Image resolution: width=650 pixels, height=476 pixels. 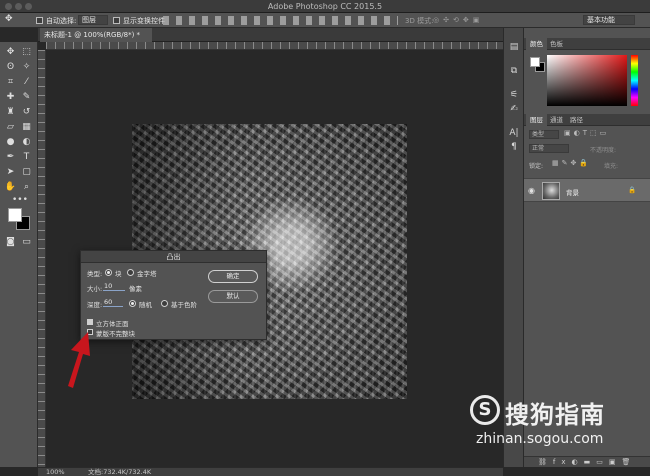 I want to click on crop-icon: ⌗, so click(x=10, y=82).